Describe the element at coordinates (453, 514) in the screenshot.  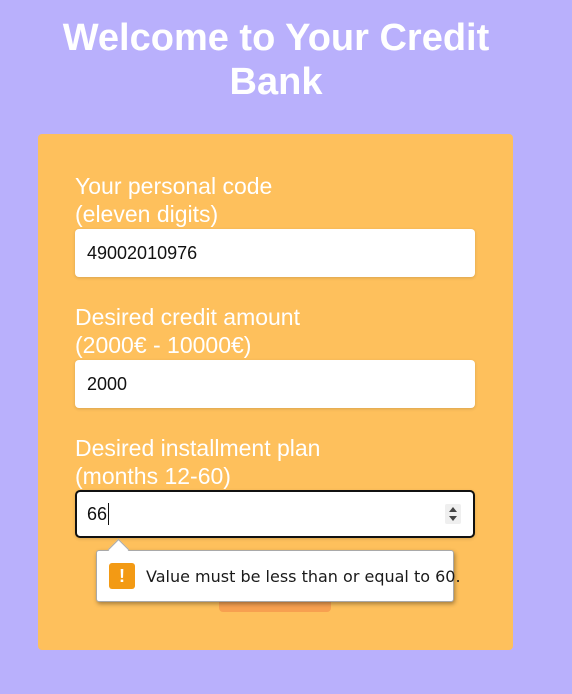
I see `number-spinner` at that location.